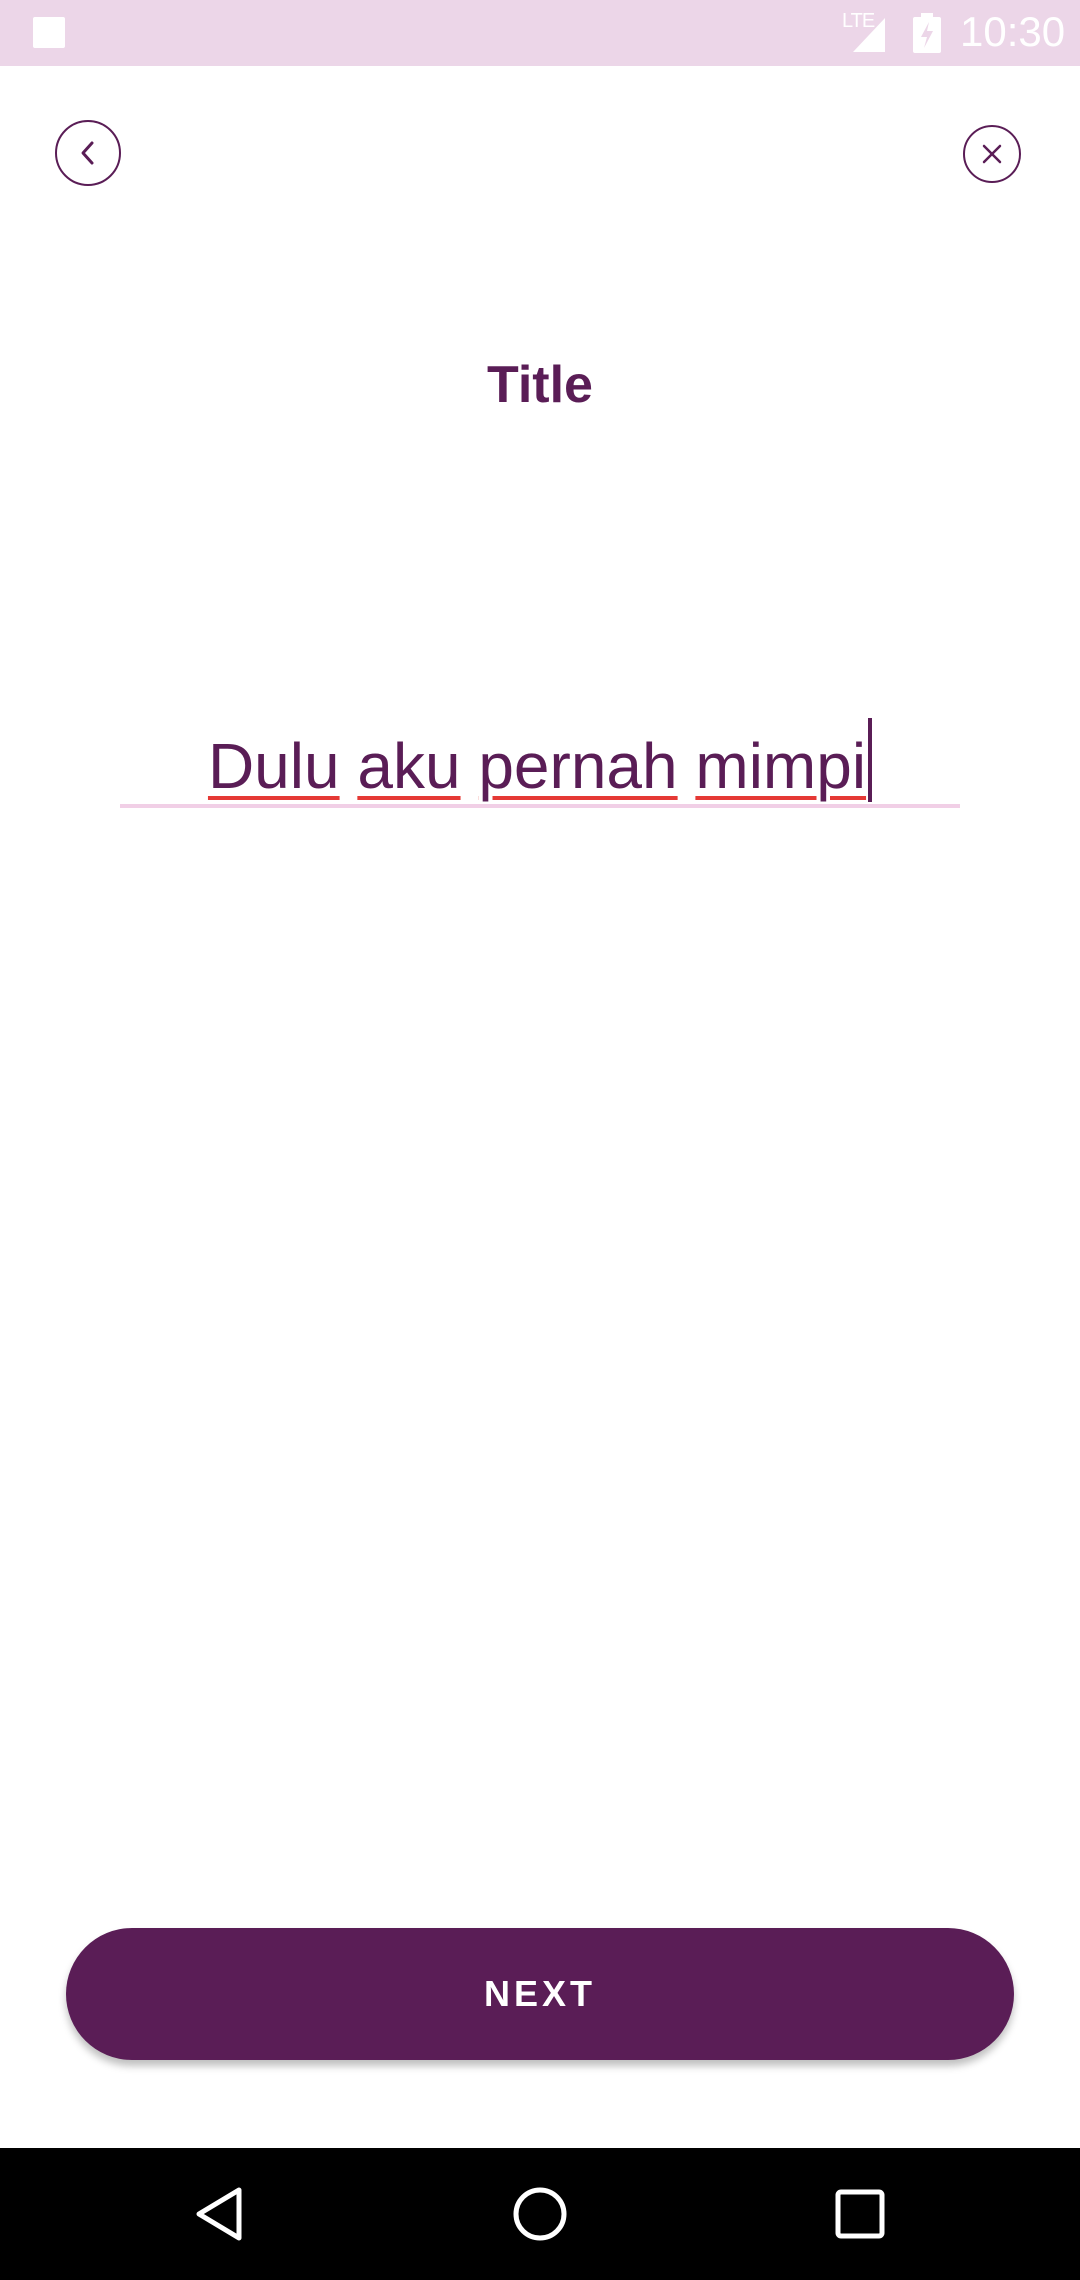 The width and height of the screenshot is (1080, 2280). I want to click on back-button, so click(88, 153).